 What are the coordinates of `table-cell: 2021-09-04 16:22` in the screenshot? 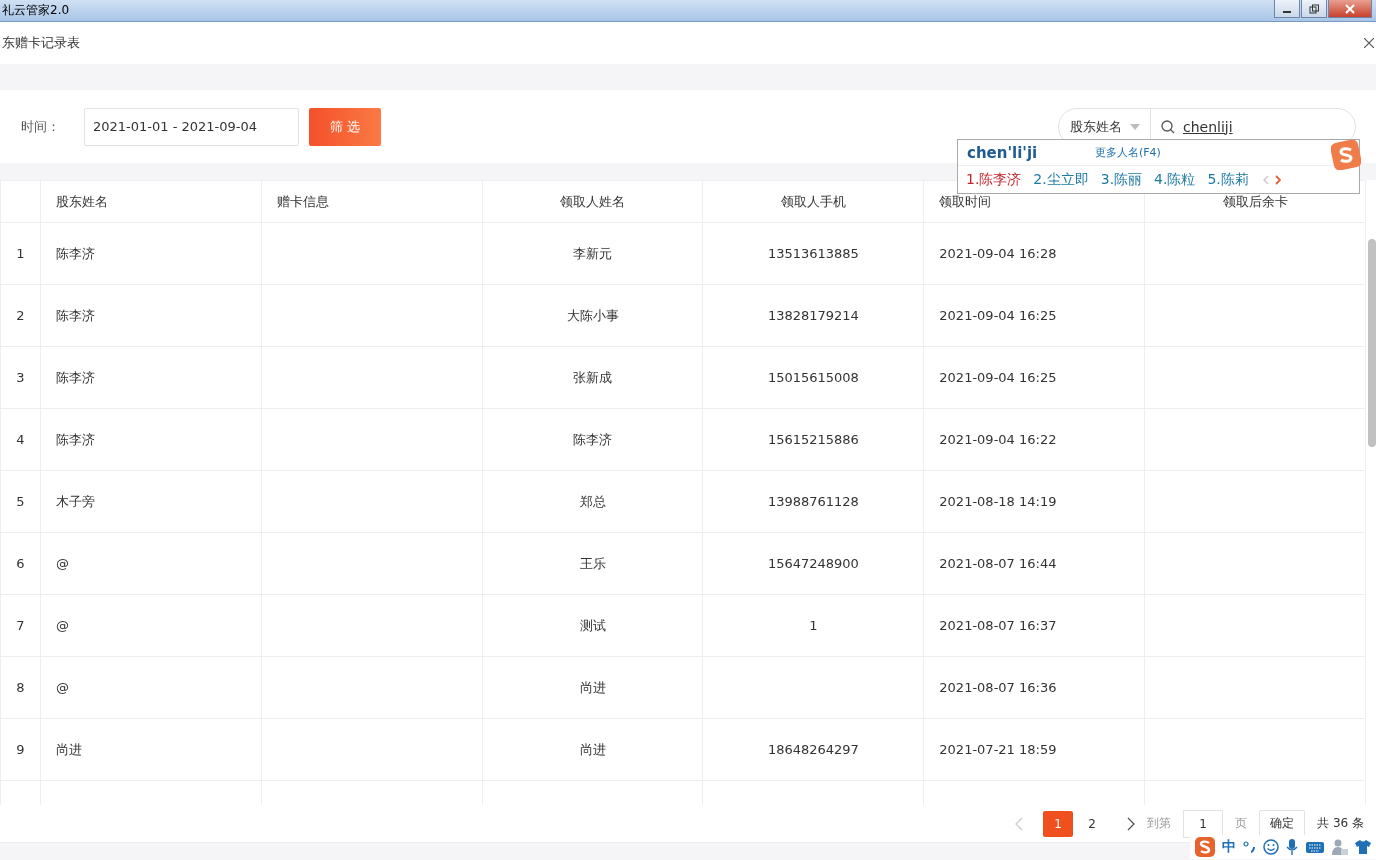 It's located at (998, 439).